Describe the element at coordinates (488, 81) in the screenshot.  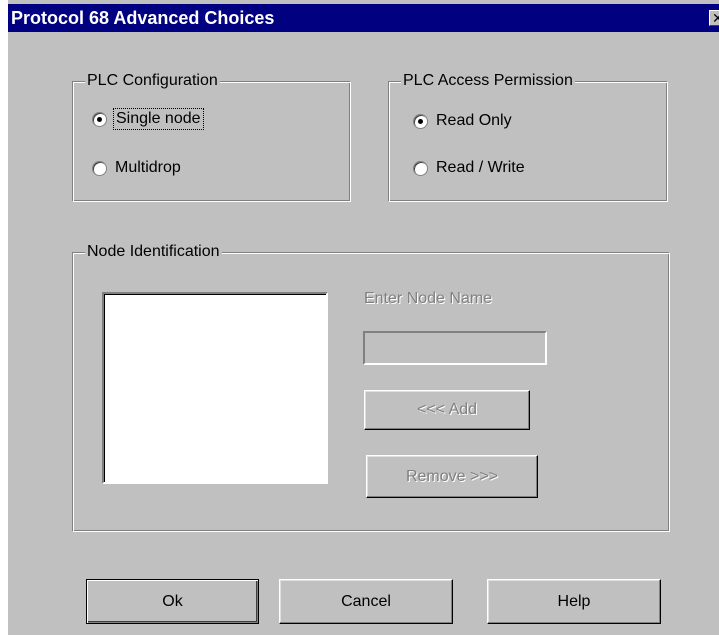
I see `plc-access-permission-legend: PLC Access Permission` at that location.